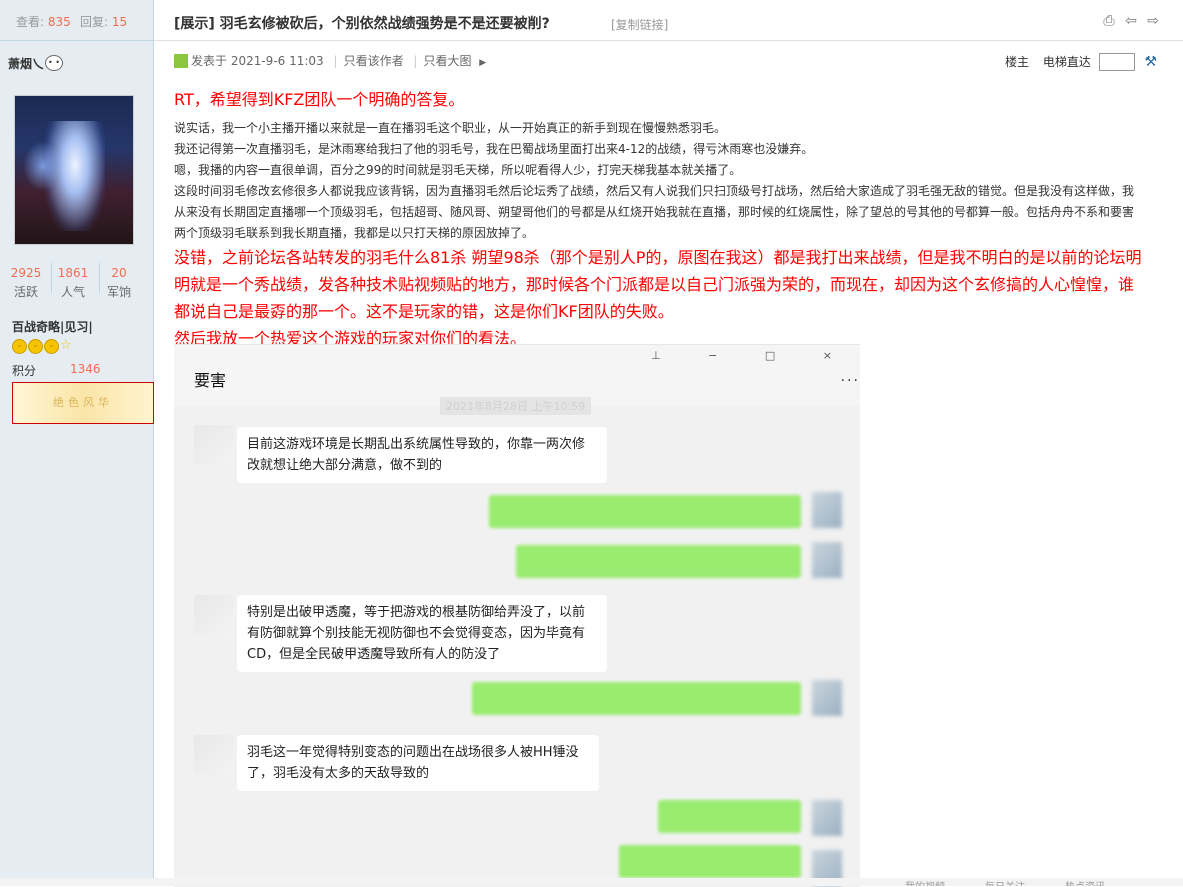 Image resolution: width=1183 pixels, height=887 pixels. Describe the element at coordinates (517, 375) in the screenshot. I see `chat-header: 要害 ⊥ − □ × ···` at that location.